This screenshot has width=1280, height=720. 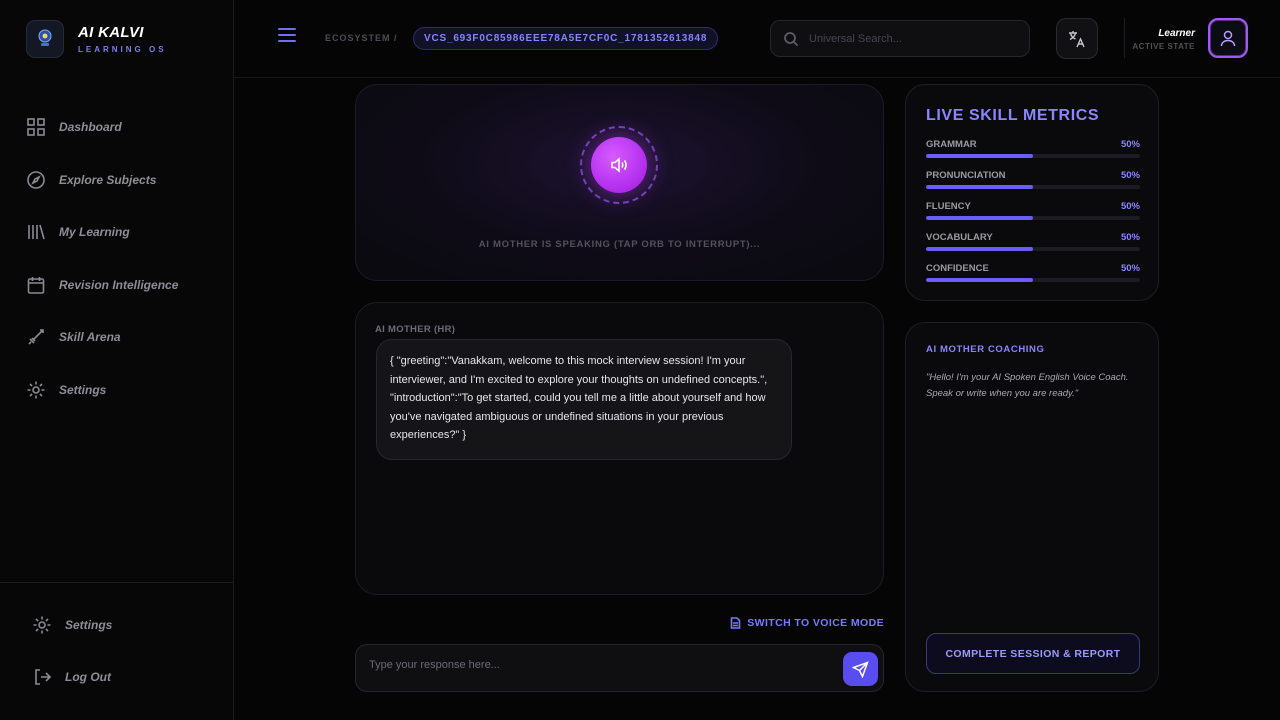 I want to click on speaker-icon, so click(x=619, y=165).